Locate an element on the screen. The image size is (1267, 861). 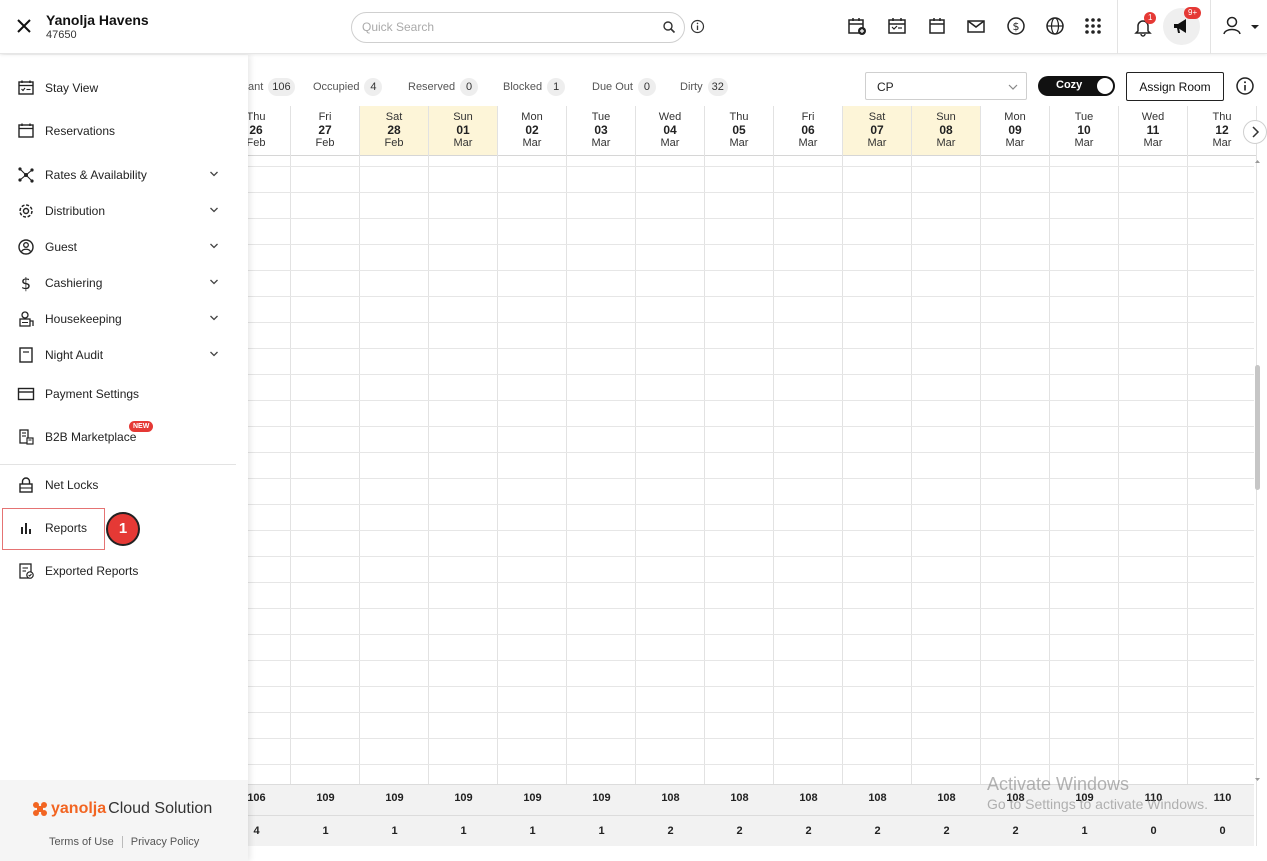
quick-search is located at coordinates (518, 27).